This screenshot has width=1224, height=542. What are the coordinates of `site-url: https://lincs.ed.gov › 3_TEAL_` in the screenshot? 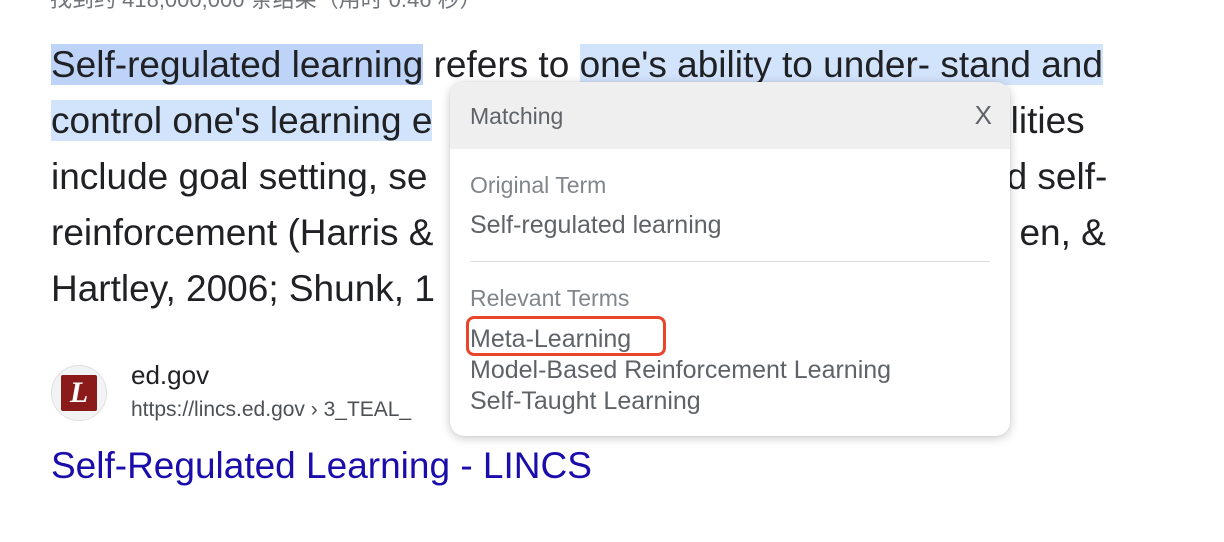 It's located at (271, 409).